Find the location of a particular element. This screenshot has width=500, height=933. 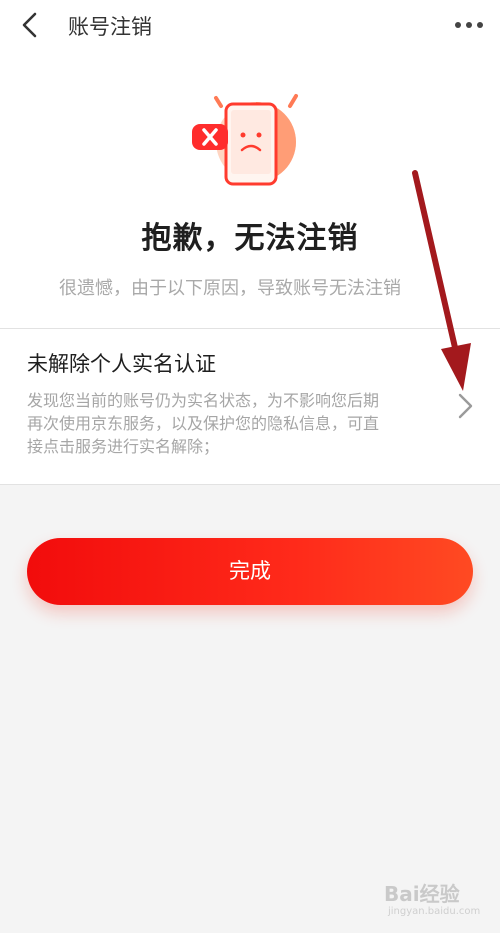

reason-title: 未解除个人实名认证 is located at coordinates (121, 364).